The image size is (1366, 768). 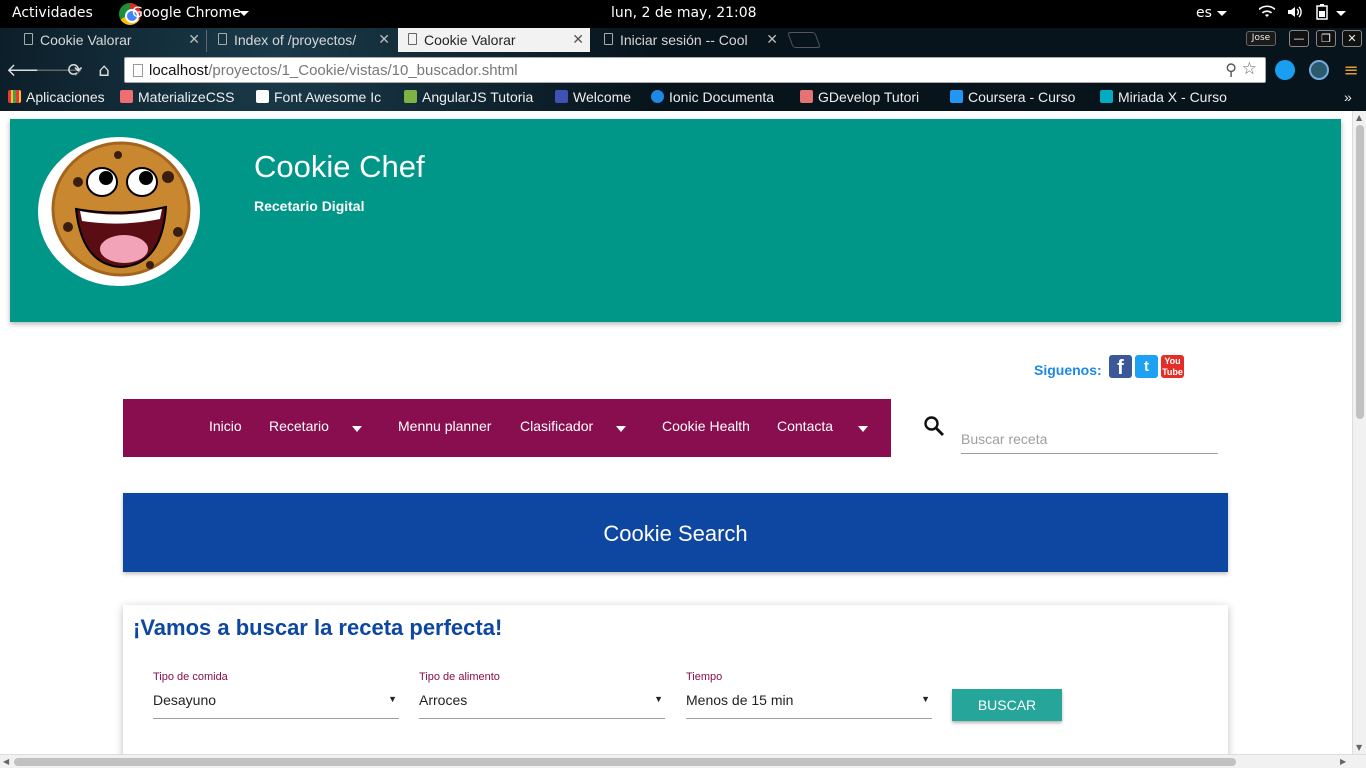 What do you see at coordinates (1359, 432) in the screenshot?
I see `vertical-scrollbar: ▲ ▼` at bounding box center [1359, 432].